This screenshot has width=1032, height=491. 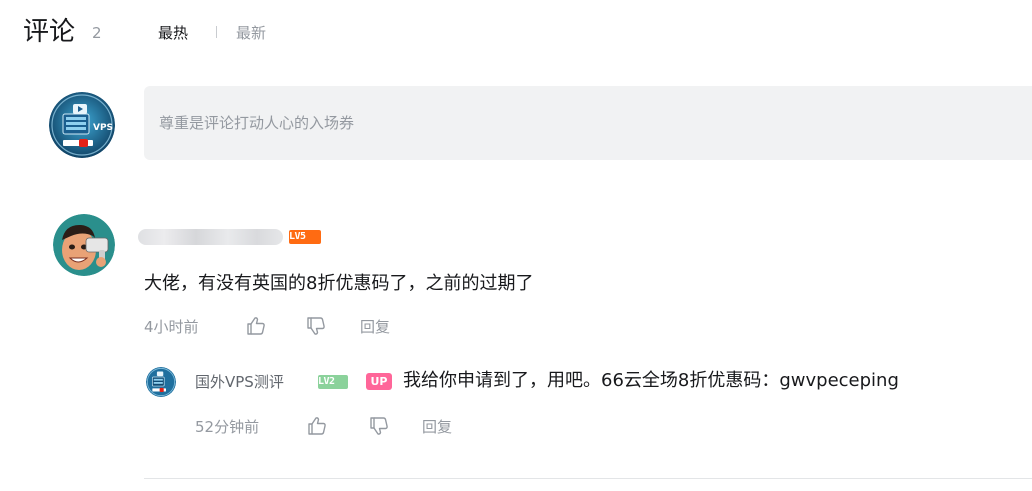 I want to click on tab-hottest: 最热, so click(x=173, y=33).